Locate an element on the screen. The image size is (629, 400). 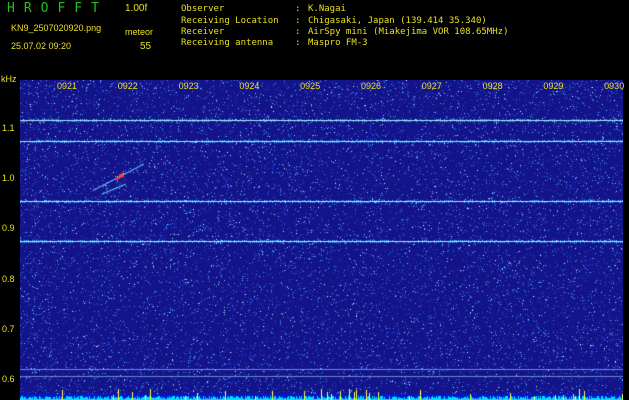
antenna-colon: : is located at coordinates (298, 43).